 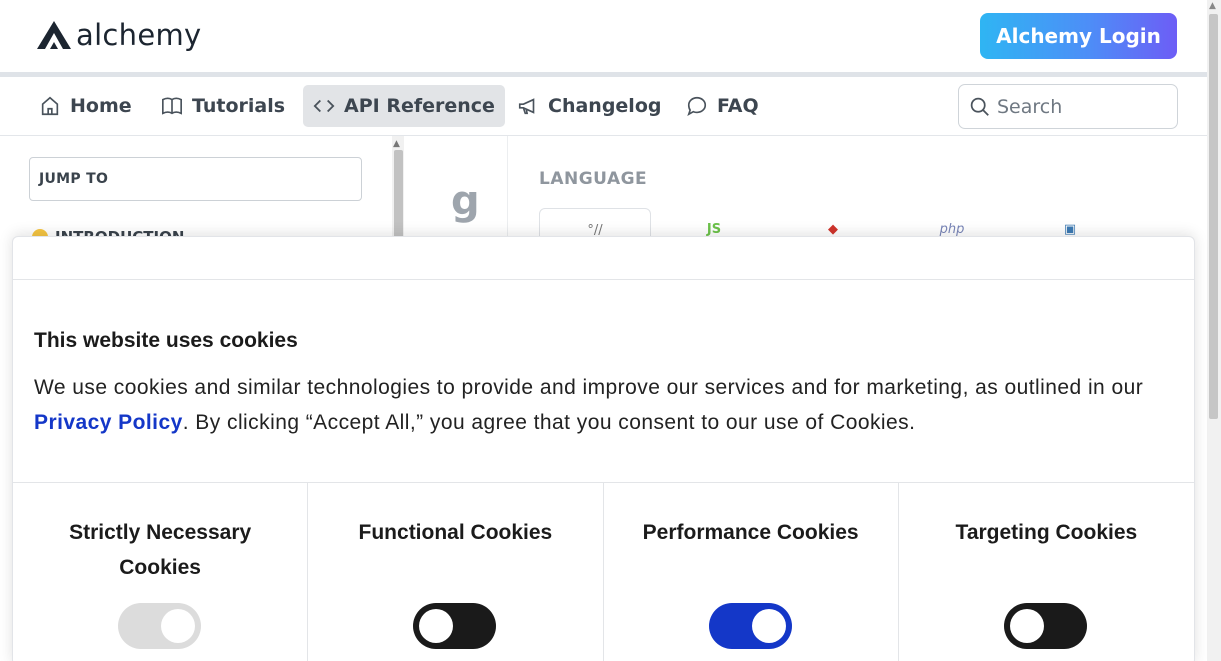 What do you see at coordinates (166, 340) in the screenshot?
I see `cookie-title: This website uses cookies` at bounding box center [166, 340].